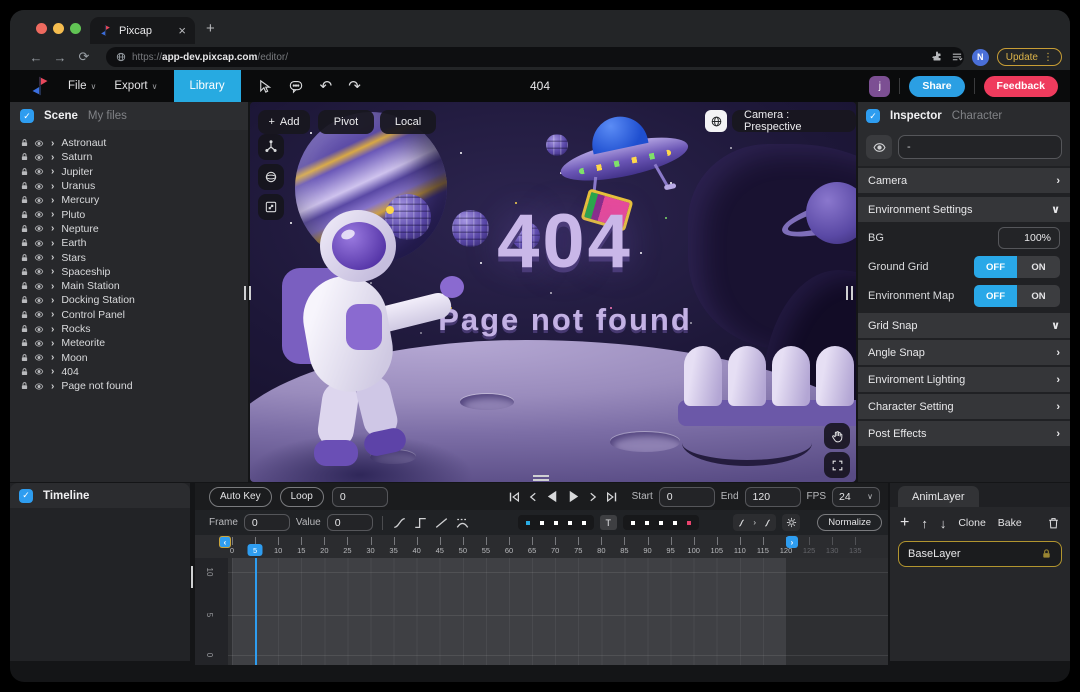 The image size is (1080, 692). What do you see at coordinates (964, 379) in the screenshot?
I see `inspector-section-enviroment-lighting: Enviroment Lighting ›` at bounding box center [964, 379].